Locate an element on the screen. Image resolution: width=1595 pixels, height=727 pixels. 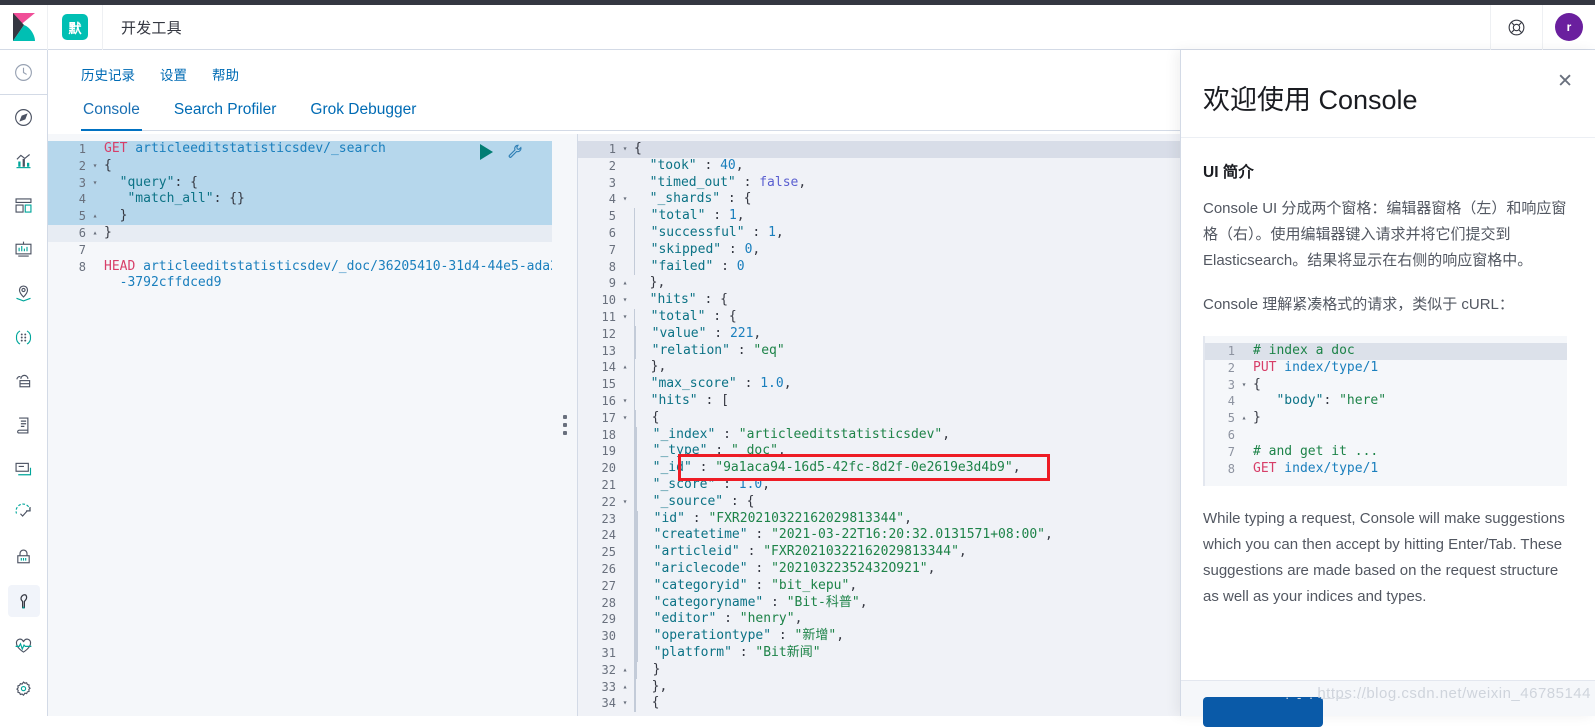
pane-splitter is located at coordinates (565, 425).